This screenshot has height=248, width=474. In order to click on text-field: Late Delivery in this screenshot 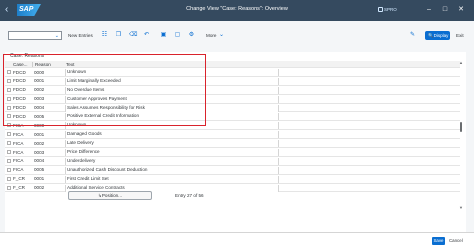, I will do `click(172, 144)`.